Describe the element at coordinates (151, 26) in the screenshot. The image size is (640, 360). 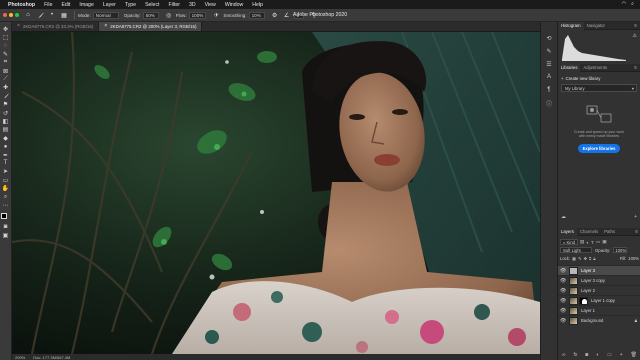
I see `tab-document-2: × 2KDA8775.CR2 @ 200% (Layer 3, RGB/16)` at that location.